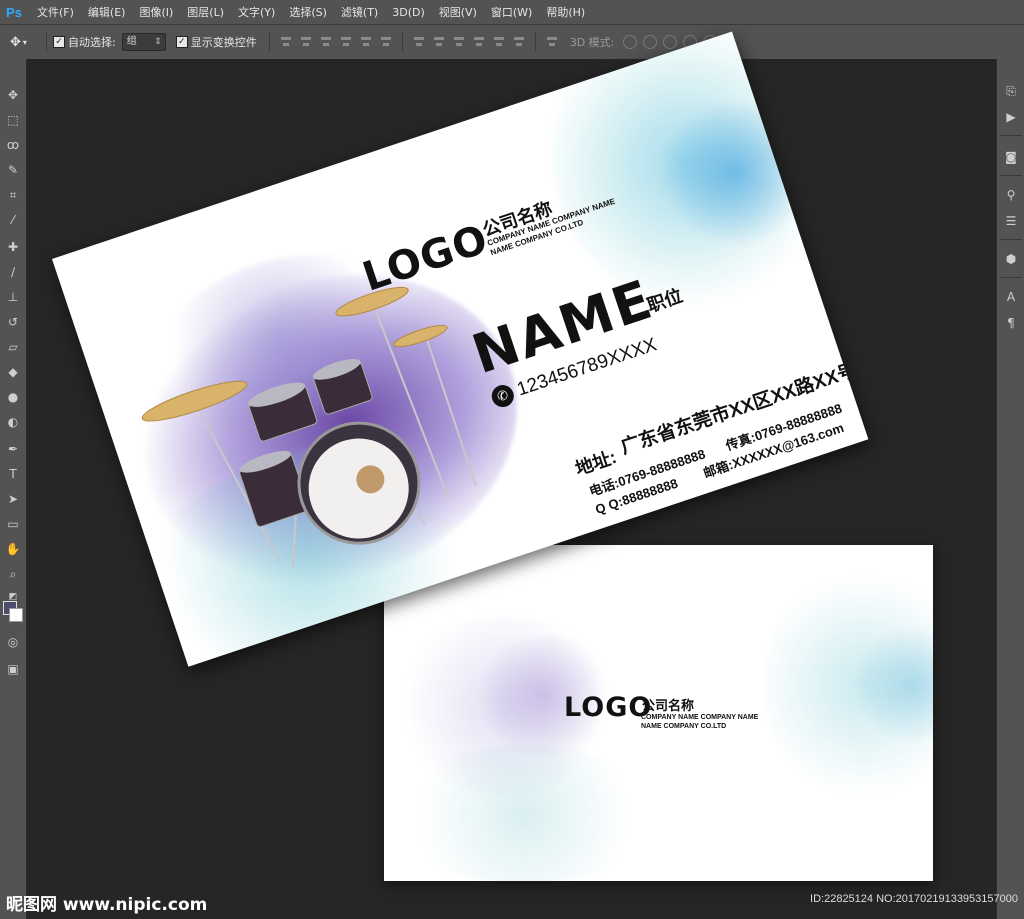 This screenshot has width=1024, height=919. Describe the element at coordinates (223, 42) in the screenshot. I see `show-transform-label: 显示变换控件` at that location.